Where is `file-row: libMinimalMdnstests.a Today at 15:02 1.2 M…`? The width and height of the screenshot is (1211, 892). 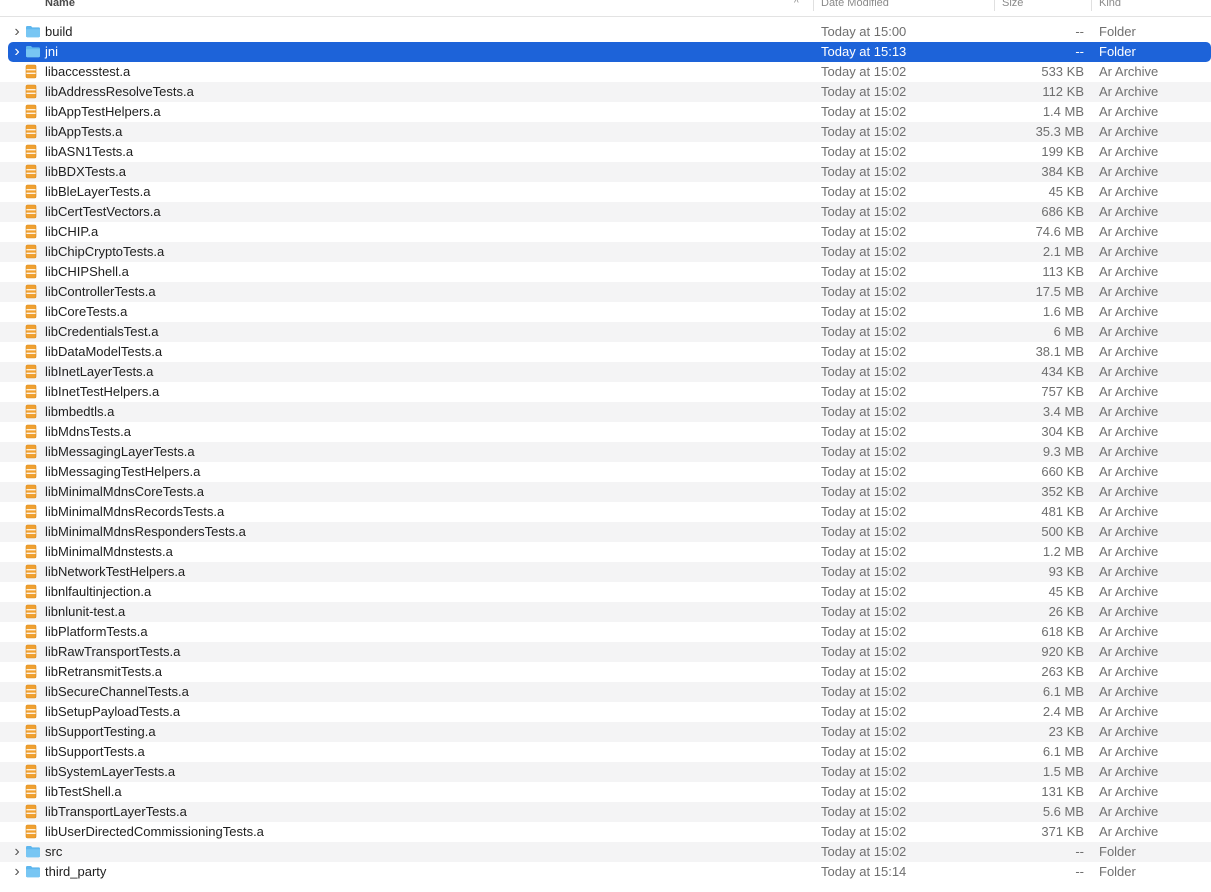 file-row: libMinimalMdnstests.a Today at 15:02 1.2 M… is located at coordinates (605, 552).